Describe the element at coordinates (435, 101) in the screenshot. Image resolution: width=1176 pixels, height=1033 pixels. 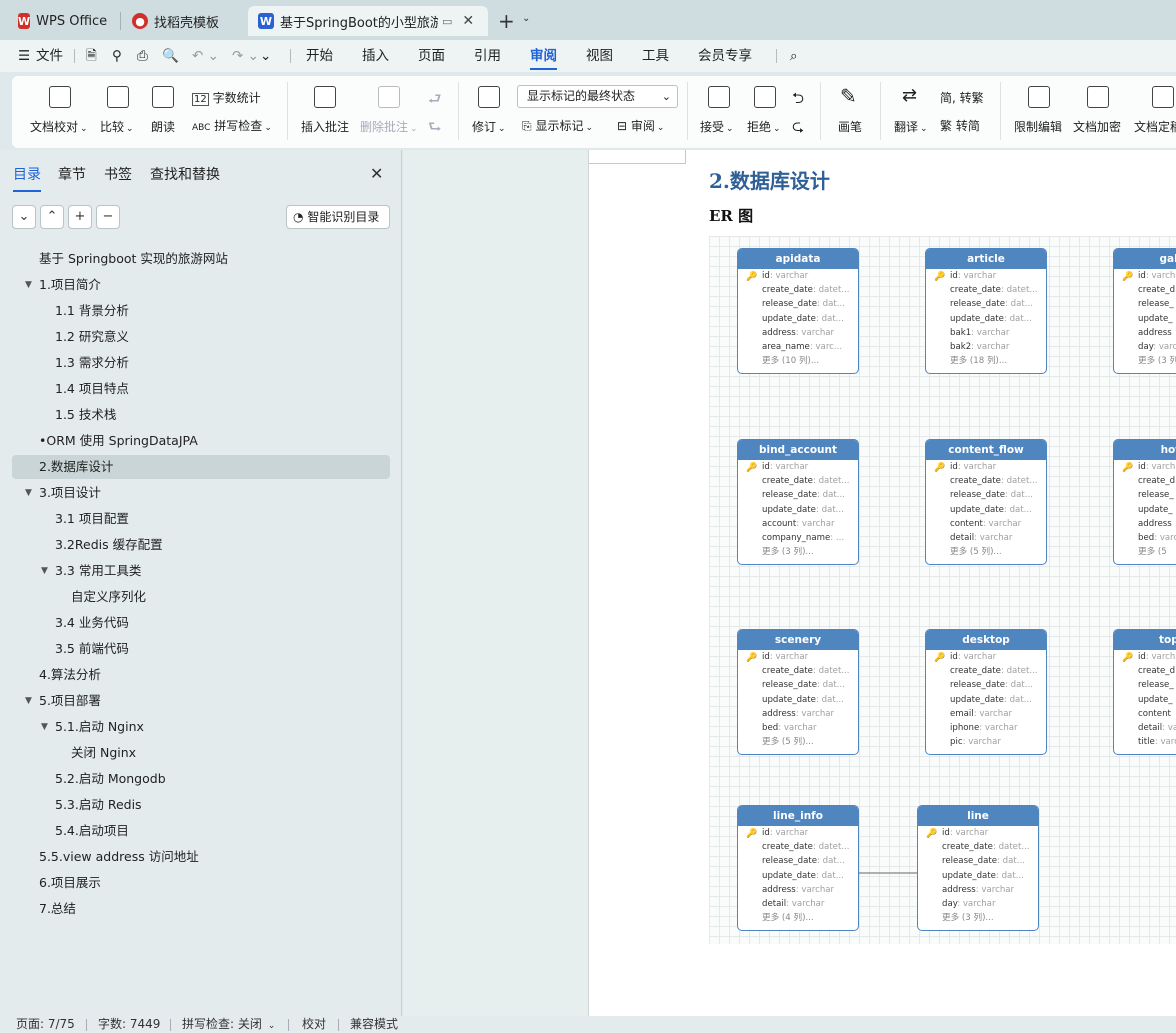
I see `prev-comment-icon: ⮐` at that location.